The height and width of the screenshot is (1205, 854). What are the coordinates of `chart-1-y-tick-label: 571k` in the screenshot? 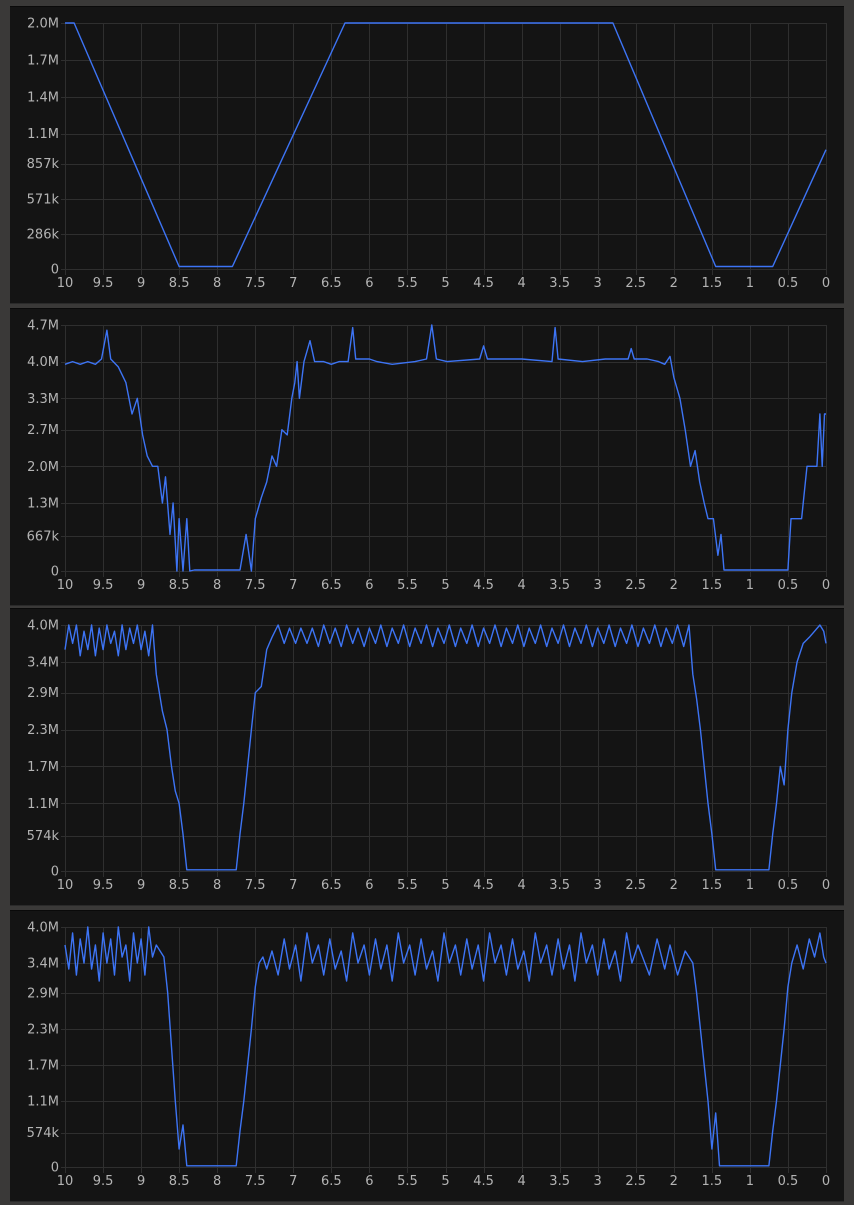 It's located at (43, 199).